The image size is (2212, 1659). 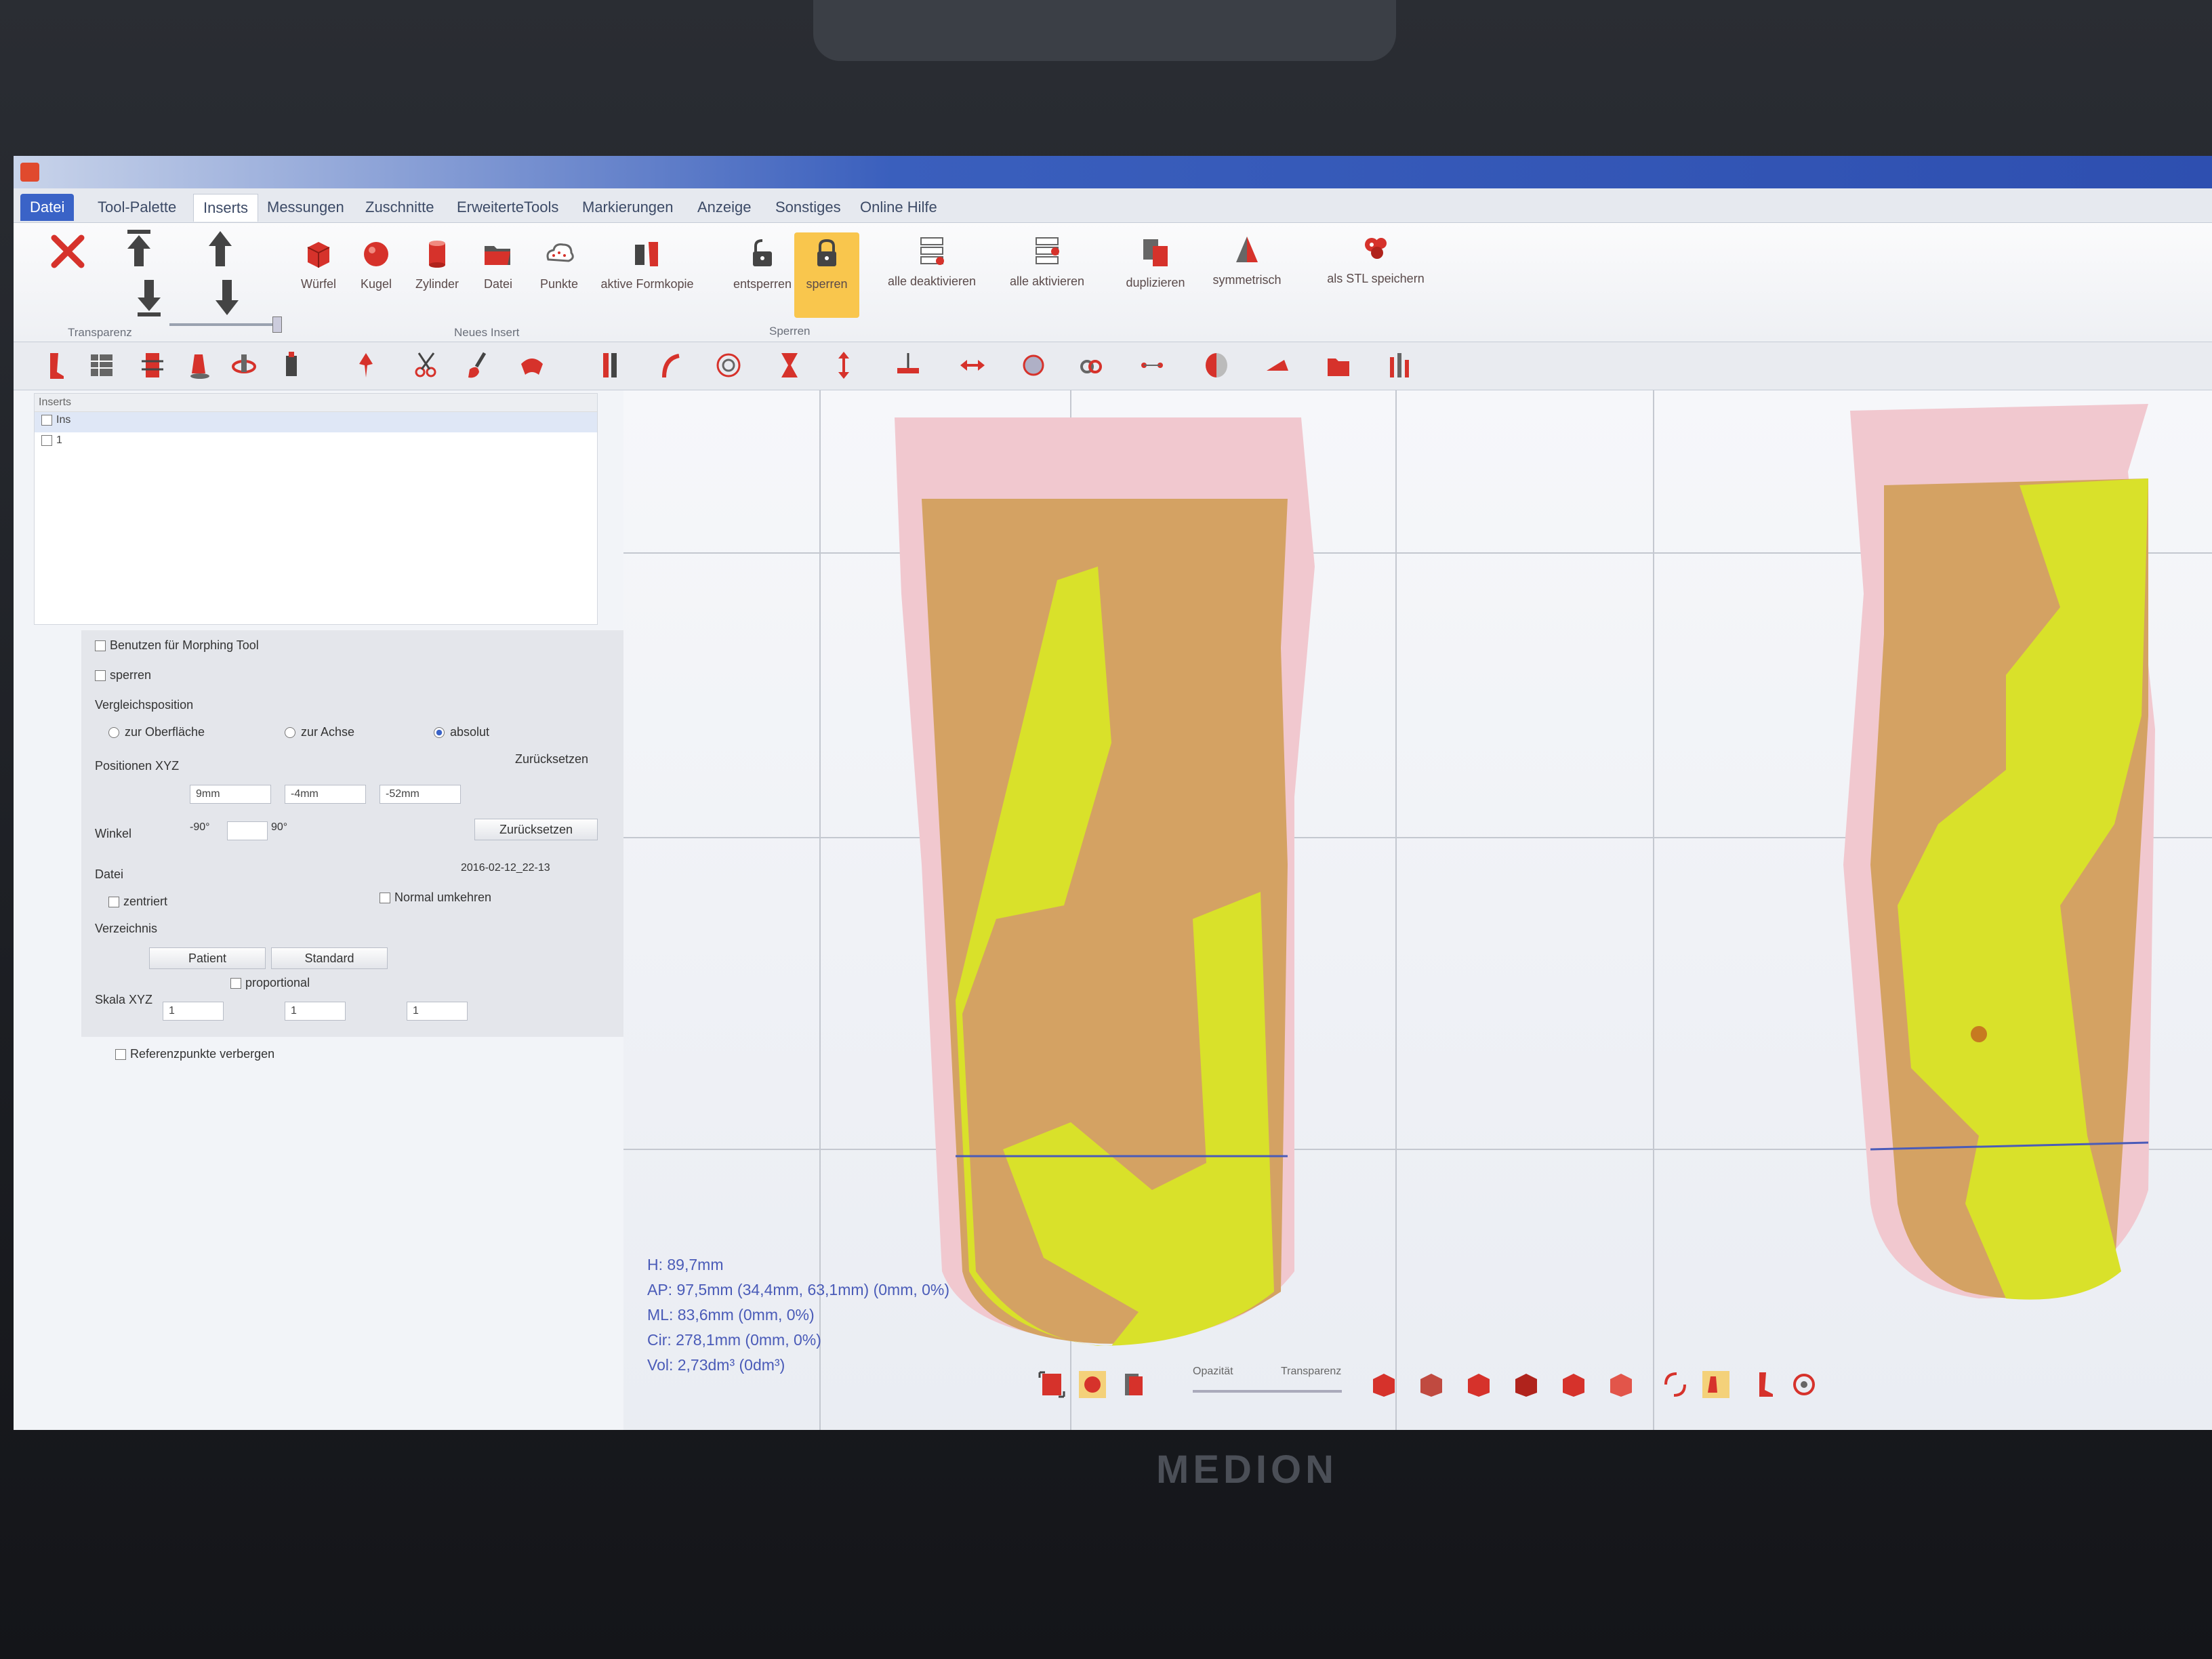 I want to click on delete-icon, so click(x=67, y=252).